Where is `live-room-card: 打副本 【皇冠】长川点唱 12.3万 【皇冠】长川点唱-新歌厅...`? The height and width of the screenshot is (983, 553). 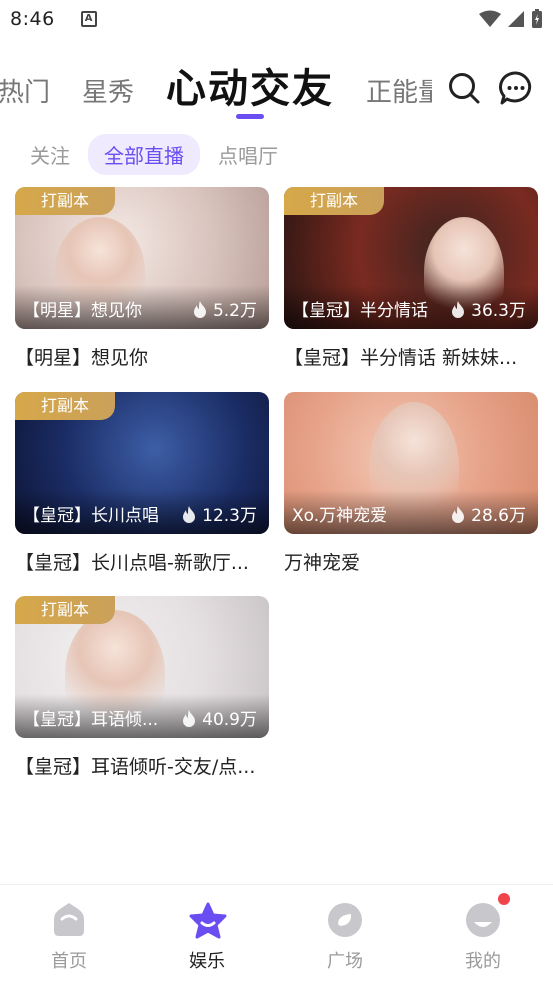
live-room-card: 打副本 【皇冠】长川点唱 12.3万 【皇冠】长川点唱-新歌厅... is located at coordinates (142, 483).